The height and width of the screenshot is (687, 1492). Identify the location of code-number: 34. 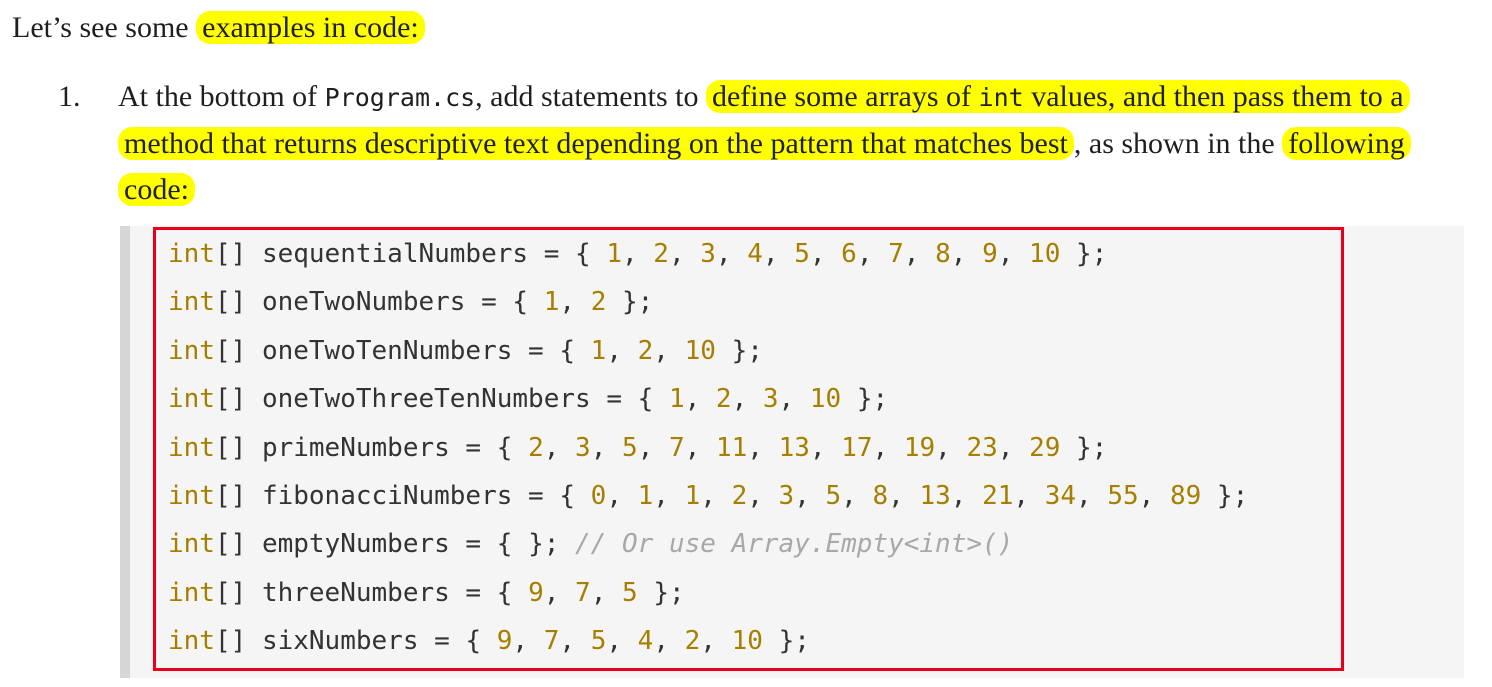
(1060, 496).